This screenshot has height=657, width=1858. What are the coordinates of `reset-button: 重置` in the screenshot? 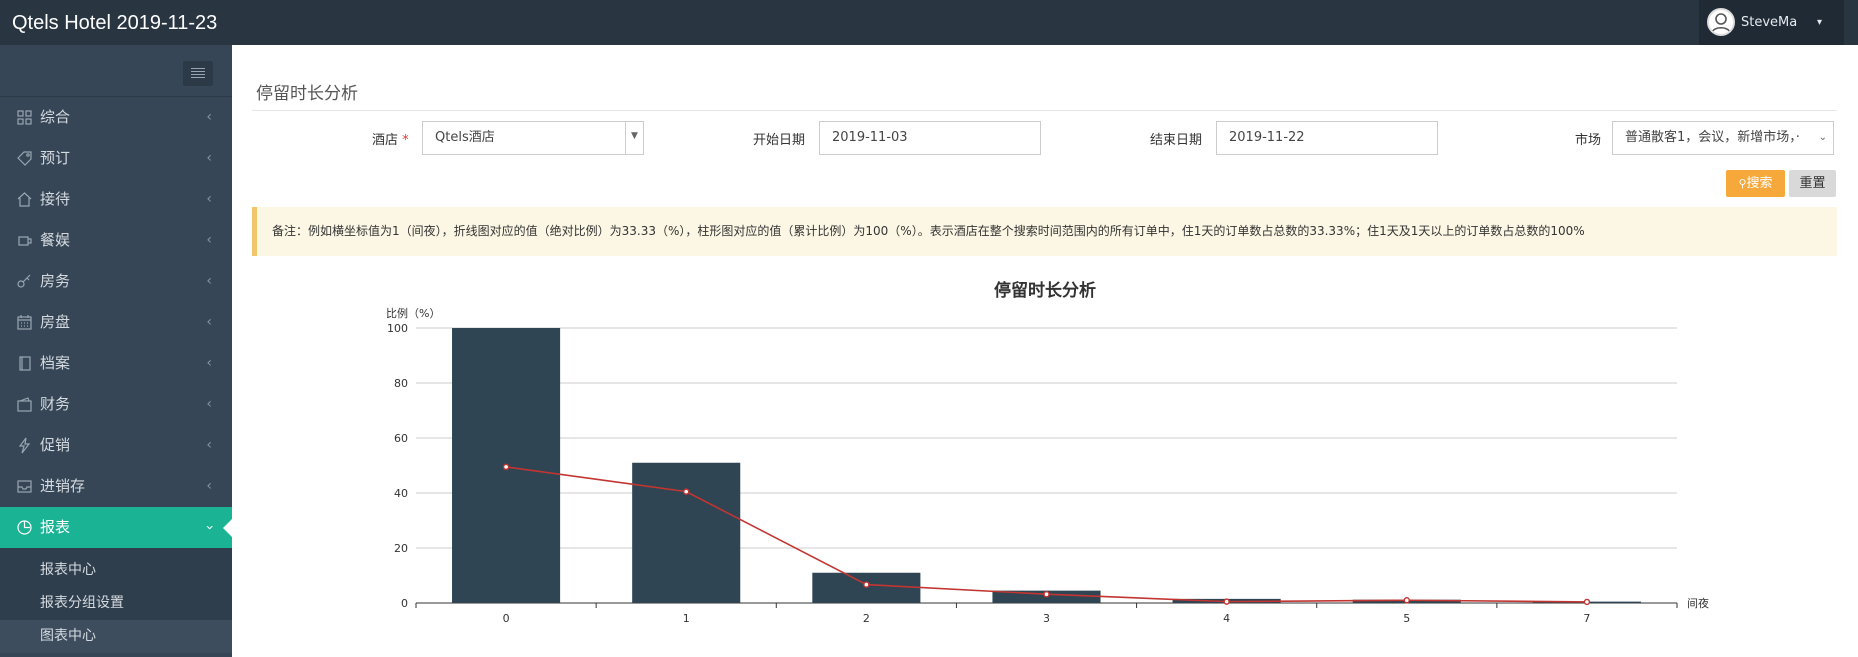 It's located at (1812, 183).